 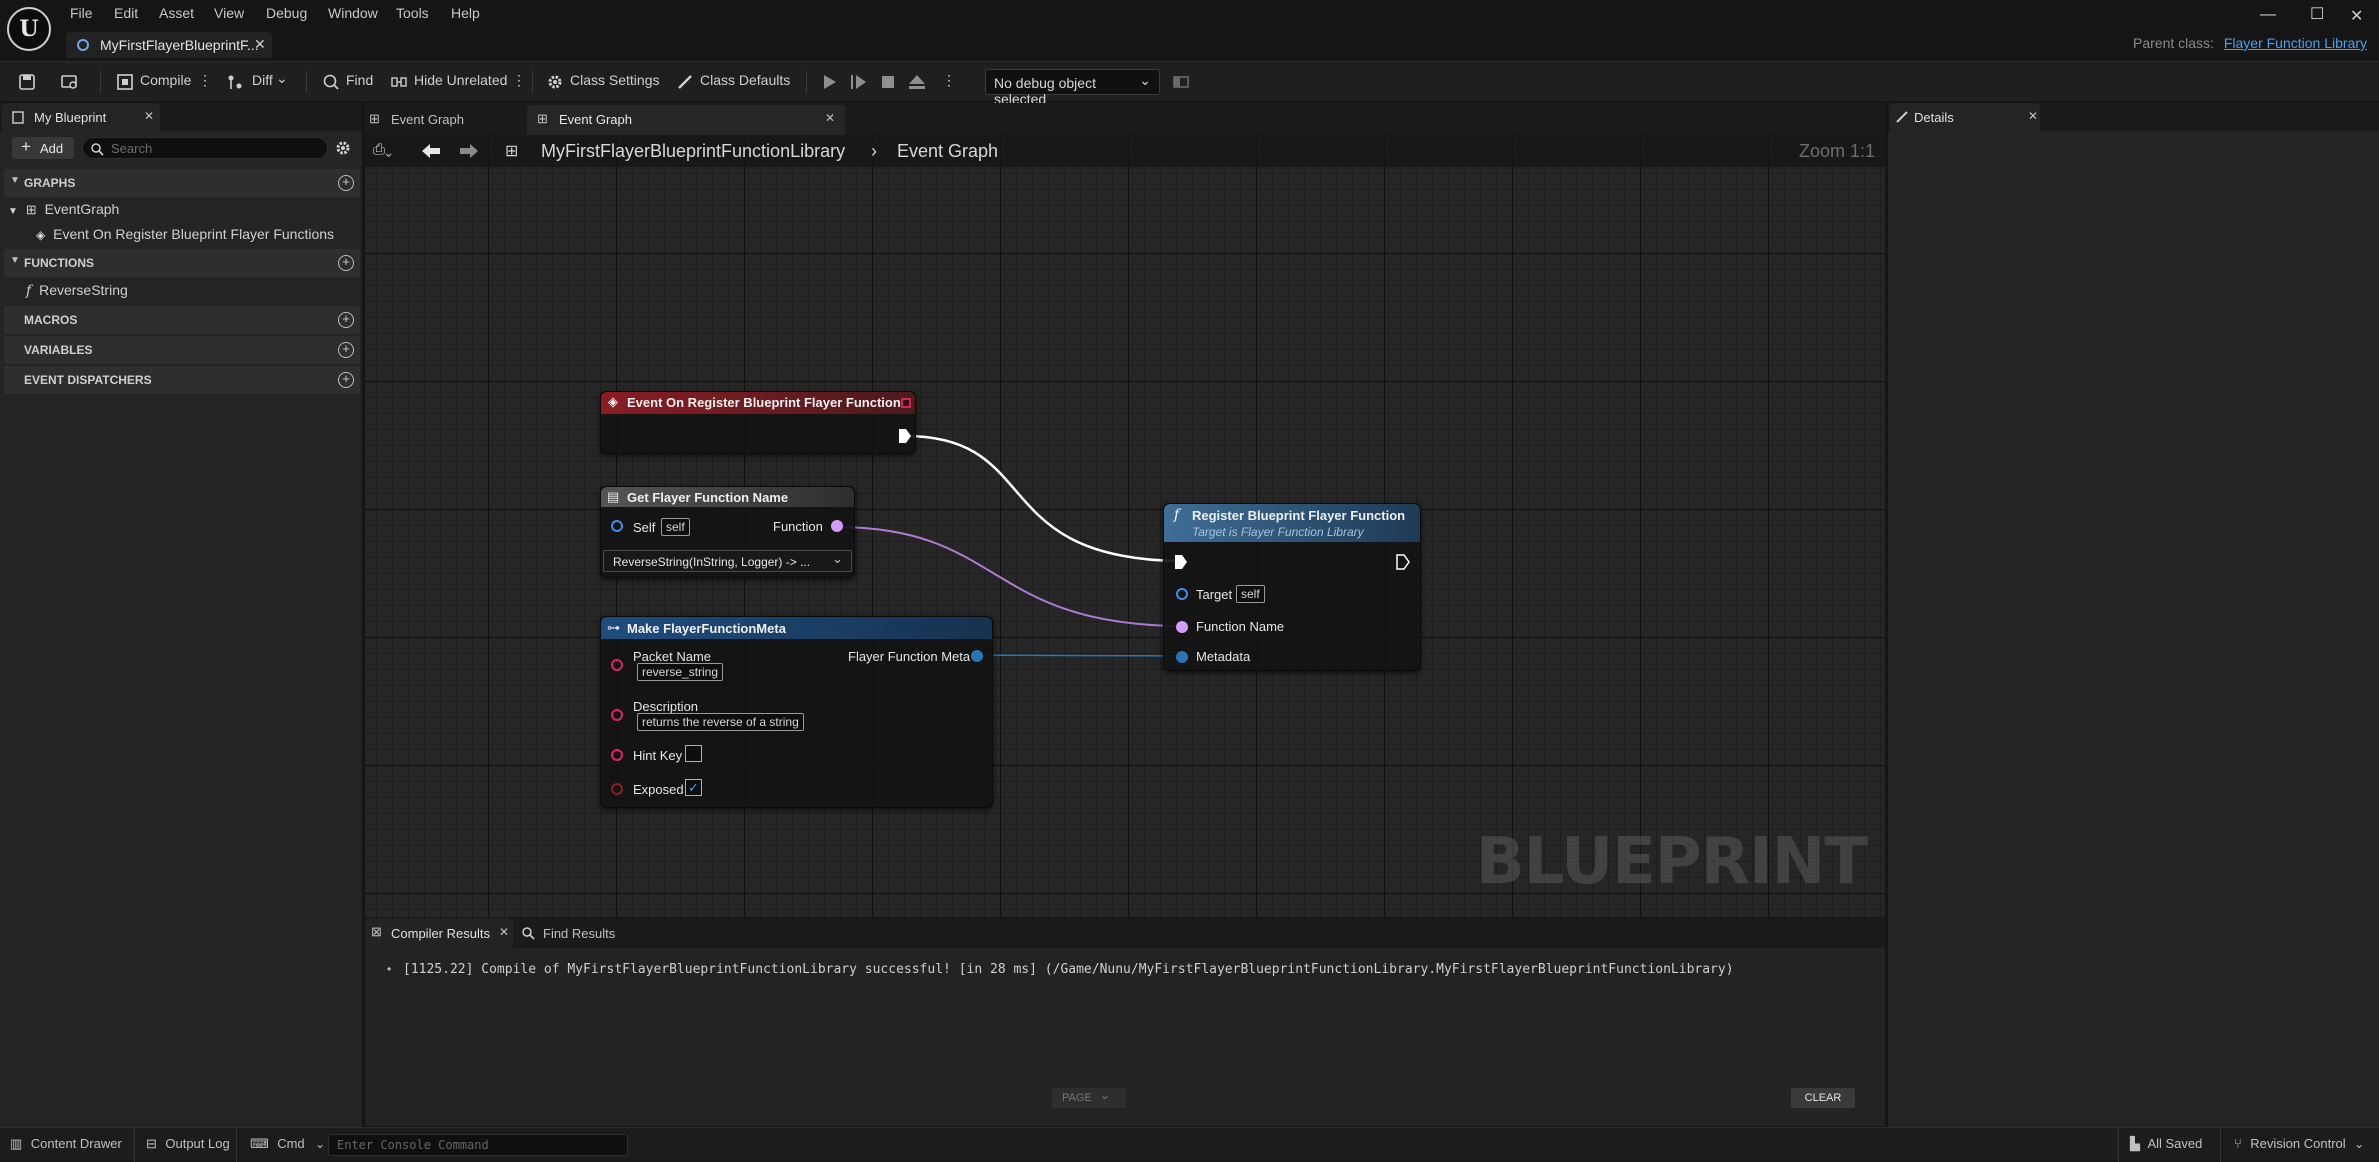 I want to click on step-icon, so click(x=859, y=82).